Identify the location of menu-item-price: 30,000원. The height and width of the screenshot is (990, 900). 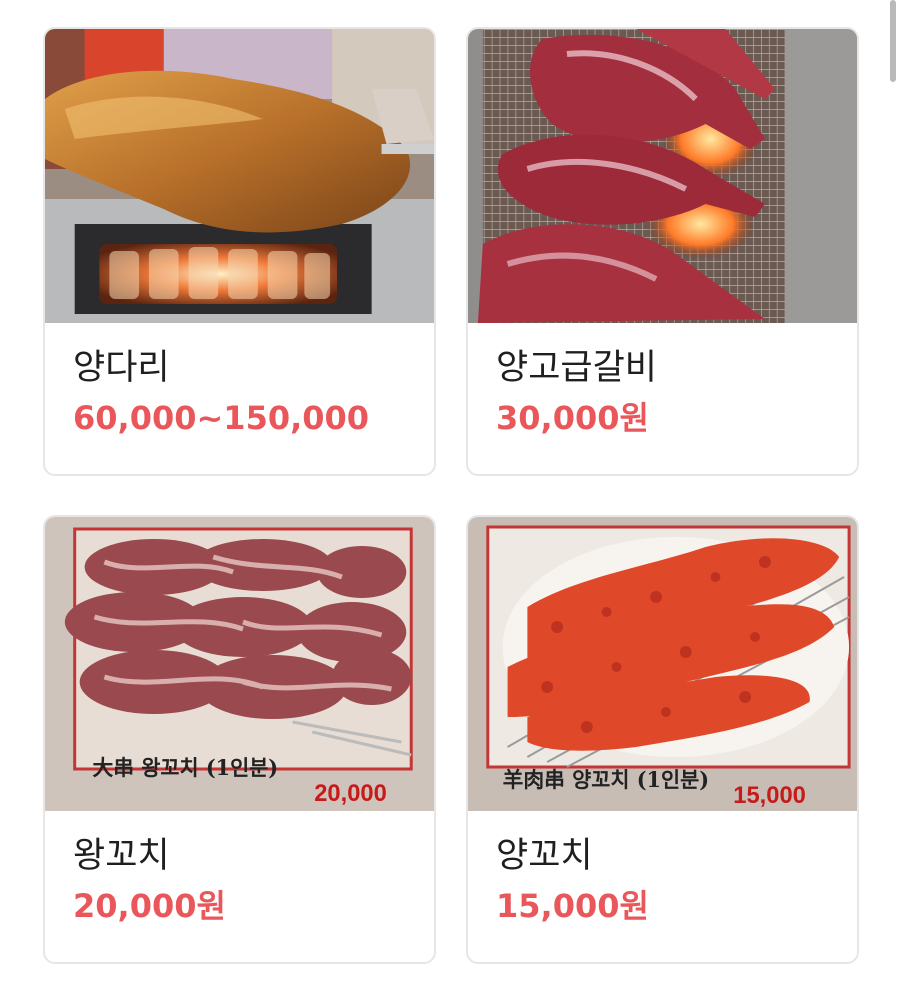
(572, 418).